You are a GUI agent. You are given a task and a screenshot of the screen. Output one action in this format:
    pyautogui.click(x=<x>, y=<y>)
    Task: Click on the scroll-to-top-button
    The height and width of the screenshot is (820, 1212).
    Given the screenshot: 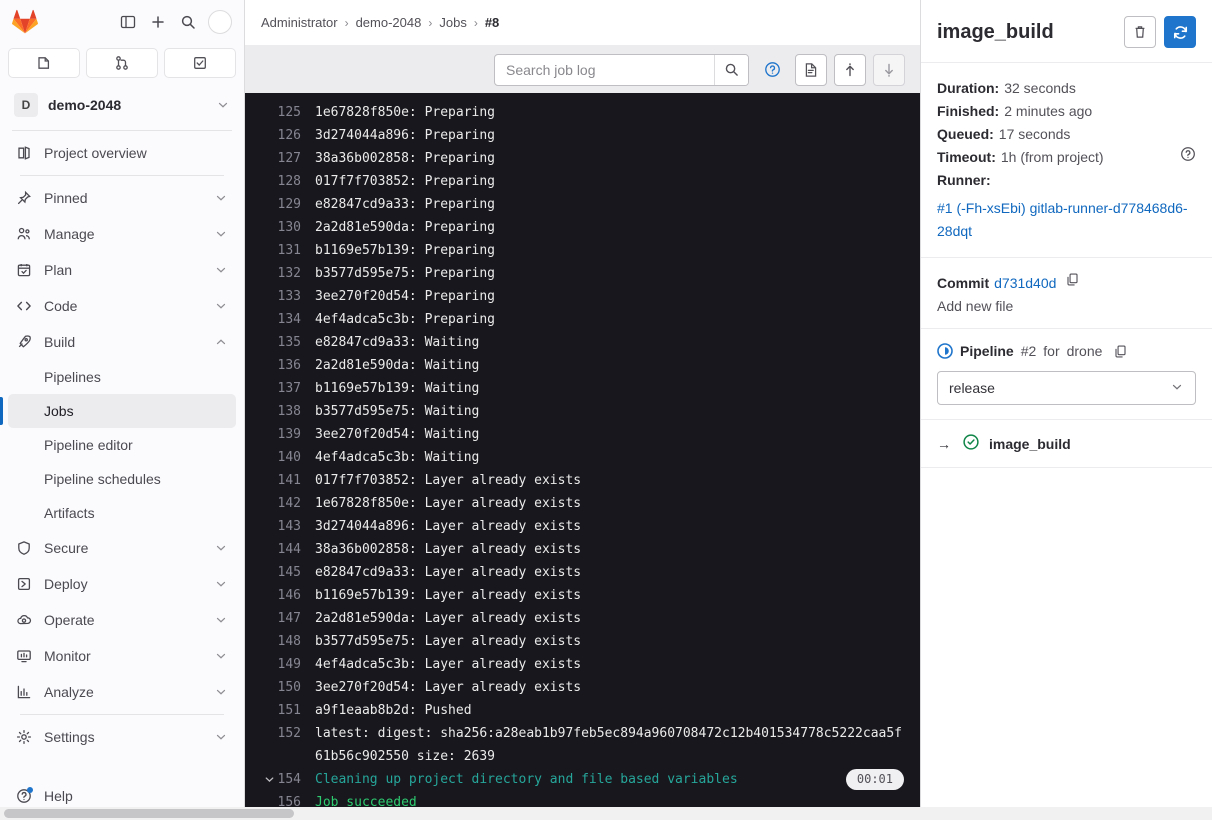 What is the action you would take?
    pyautogui.click(x=850, y=69)
    